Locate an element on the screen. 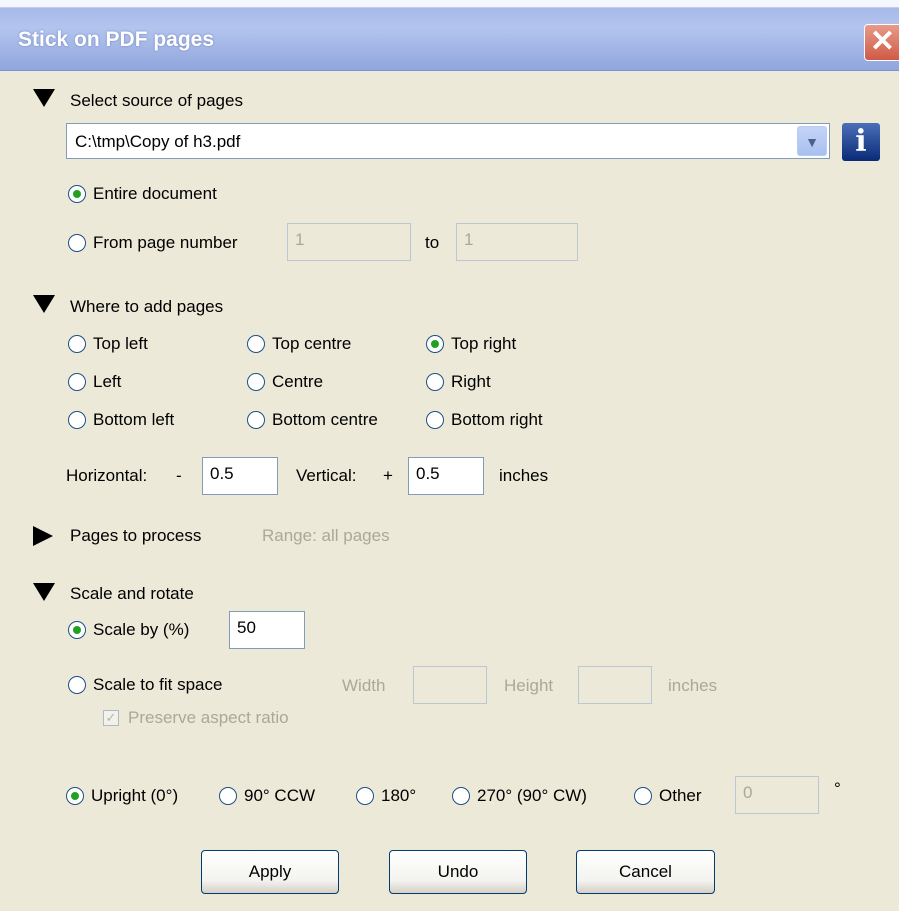  radio-label: Centre is located at coordinates (298, 381).